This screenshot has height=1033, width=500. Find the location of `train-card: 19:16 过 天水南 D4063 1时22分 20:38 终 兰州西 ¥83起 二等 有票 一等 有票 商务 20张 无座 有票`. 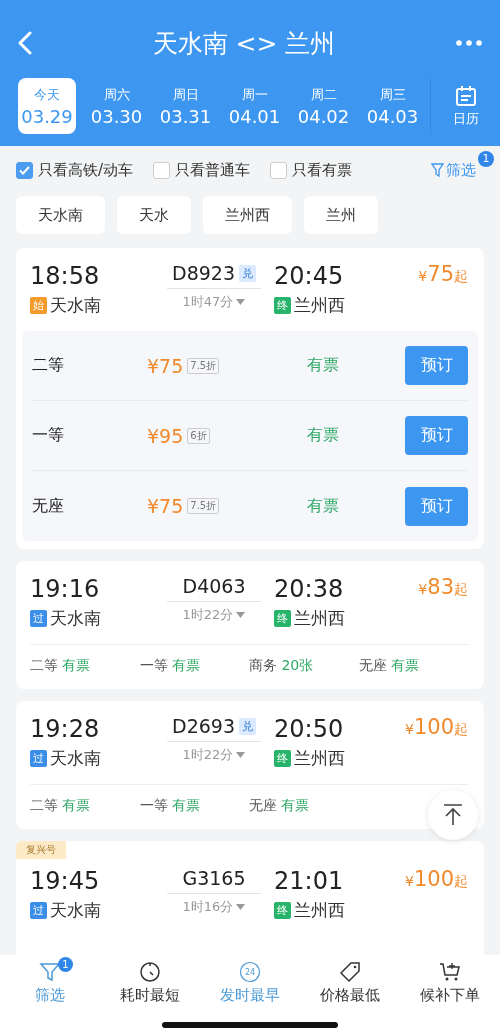

train-card: 19:16 过 天水南 D4063 1时22分 20:38 终 兰州西 ¥83起 二等 有票 一等 有票 商务 20张 无座 有票 is located at coordinates (250, 625).